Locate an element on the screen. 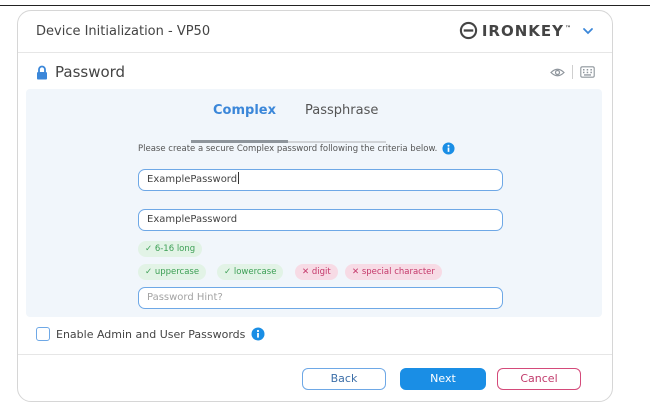 This screenshot has width=650, height=402. next-button: Next is located at coordinates (443, 379).